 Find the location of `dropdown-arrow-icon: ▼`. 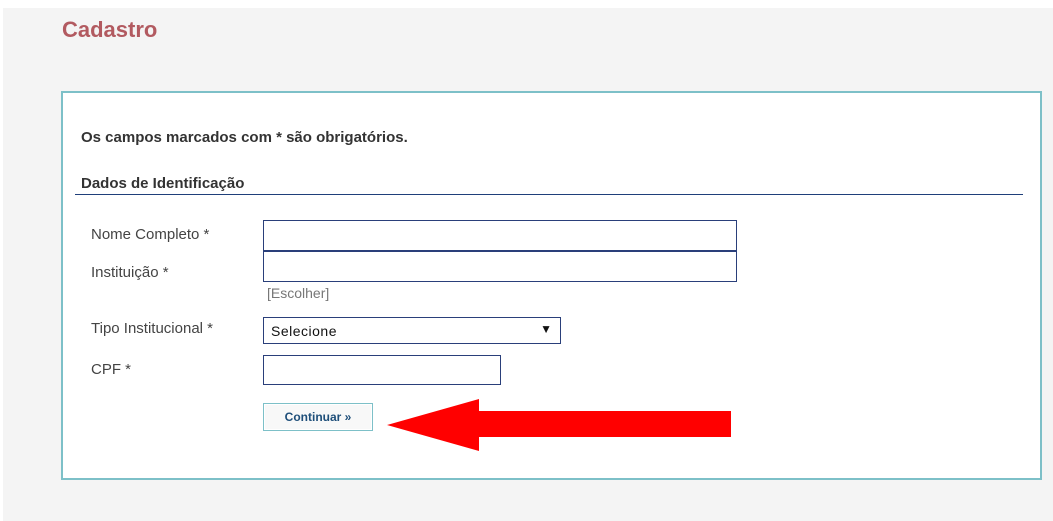

dropdown-arrow-icon: ▼ is located at coordinates (546, 329).